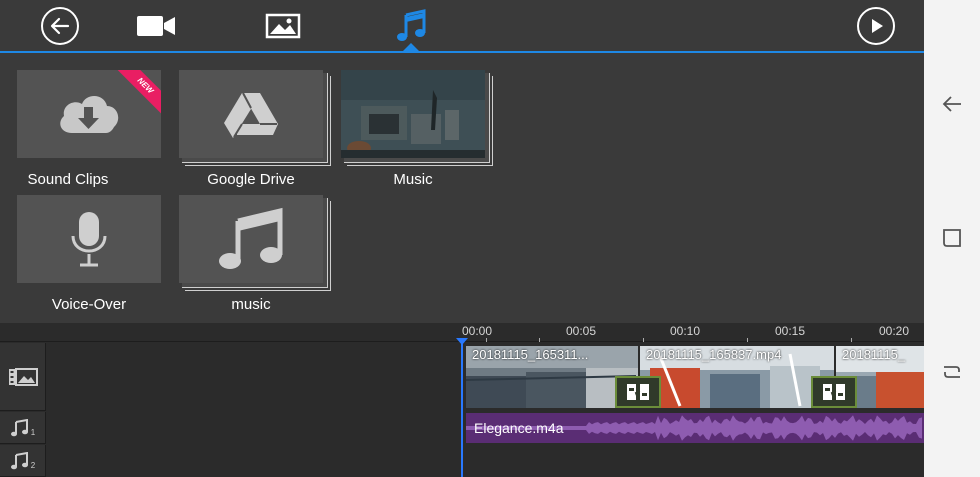  Describe the element at coordinates (68, 179) in the screenshot. I see `tile-label-sound-clips: Sound Clips` at that location.